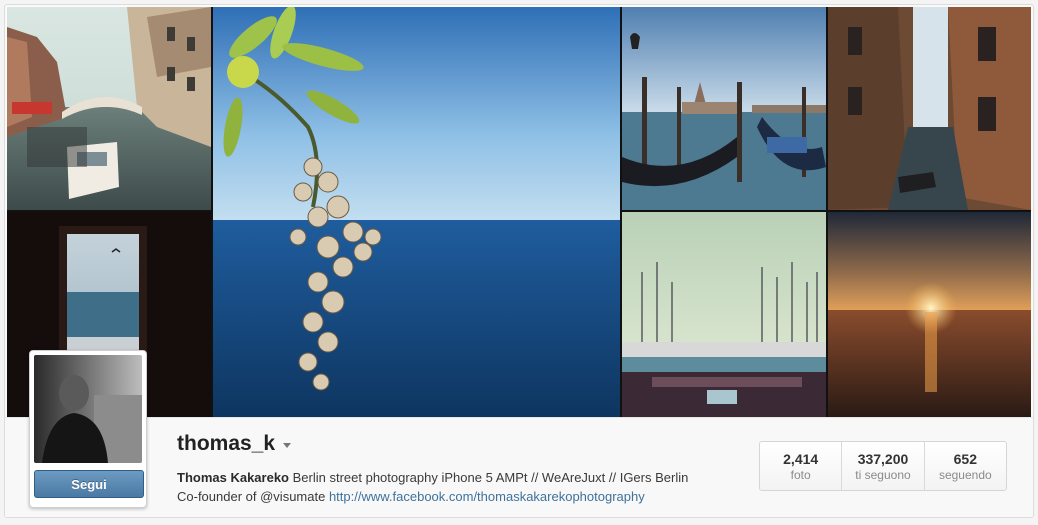  I want to click on photo-venice-canal-bridge, so click(109, 108).